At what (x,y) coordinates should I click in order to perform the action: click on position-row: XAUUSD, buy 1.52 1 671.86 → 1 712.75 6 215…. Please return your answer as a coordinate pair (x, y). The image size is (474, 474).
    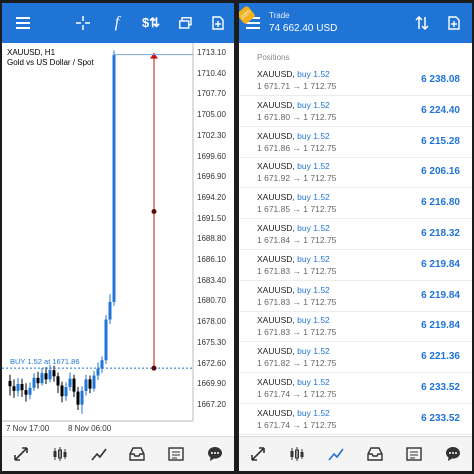
    Looking at the image, I should click on (355, 142).